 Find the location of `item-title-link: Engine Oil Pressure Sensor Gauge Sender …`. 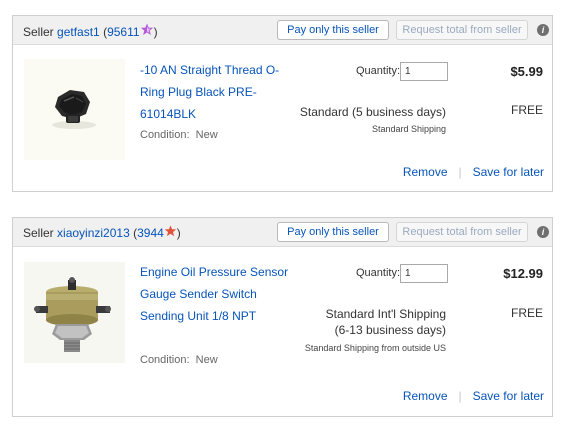

item-title-link: Engine Oil Pressure Sensor Gauge Sender … is located at coordinates (215, 294).